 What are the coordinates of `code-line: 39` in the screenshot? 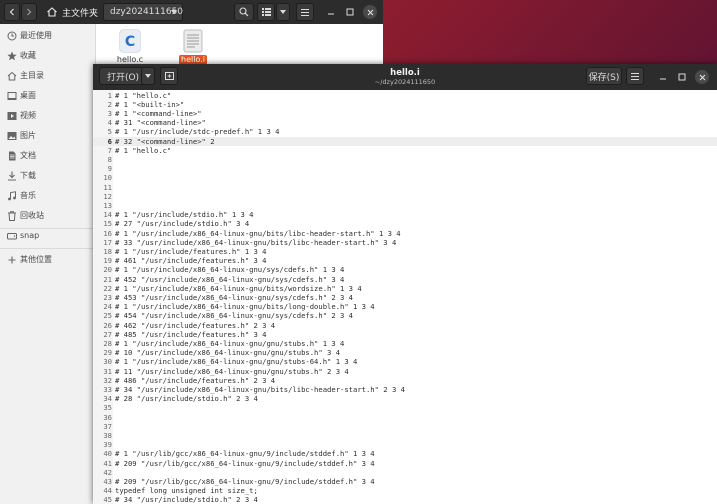 It's located at (405, 444).